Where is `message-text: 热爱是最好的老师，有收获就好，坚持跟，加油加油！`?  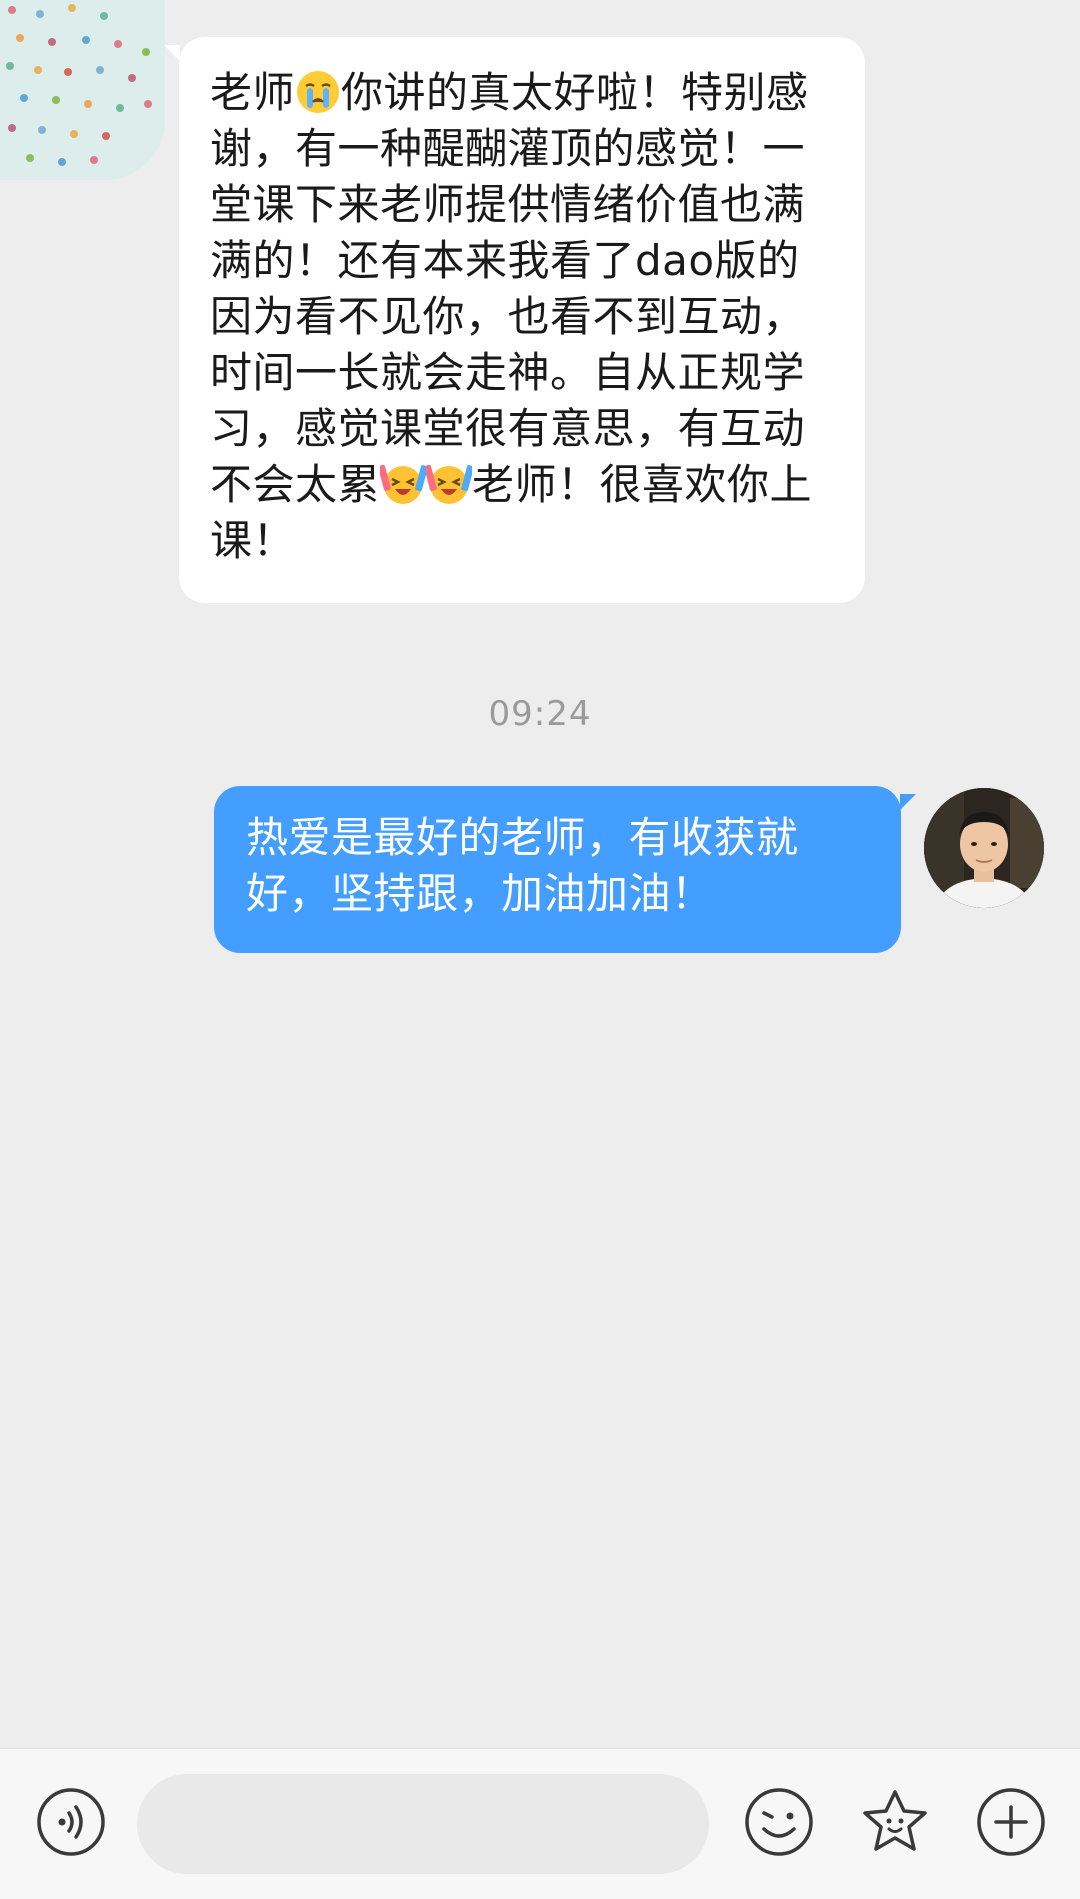 message-text: 热爱是最好的老师，有收获就好，坚持跟，加油加油！ is located at coordinates (522, 865).